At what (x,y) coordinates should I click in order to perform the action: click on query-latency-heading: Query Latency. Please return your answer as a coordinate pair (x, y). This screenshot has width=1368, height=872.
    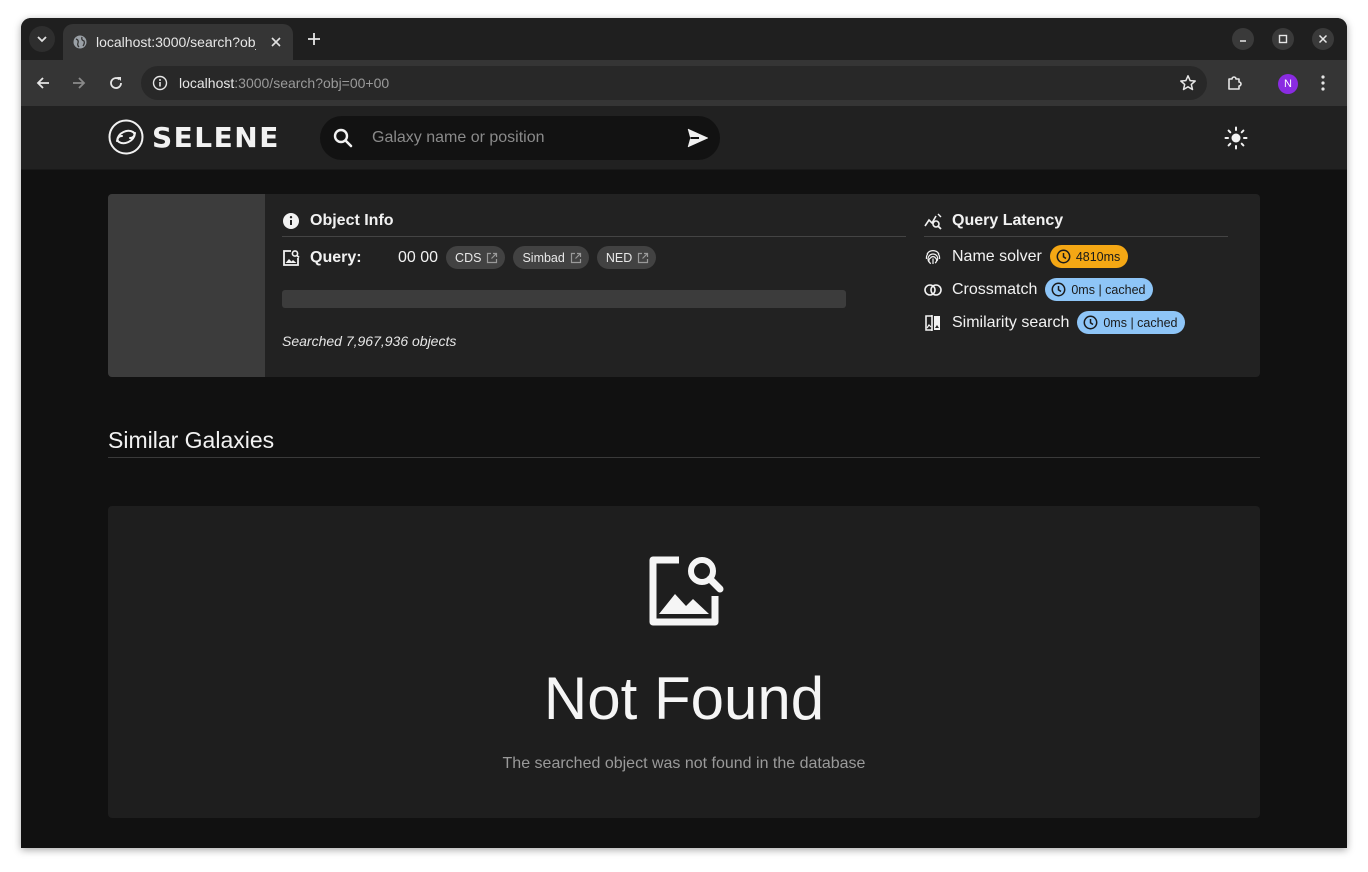
    Looking at the image, I should click on (993, 221).